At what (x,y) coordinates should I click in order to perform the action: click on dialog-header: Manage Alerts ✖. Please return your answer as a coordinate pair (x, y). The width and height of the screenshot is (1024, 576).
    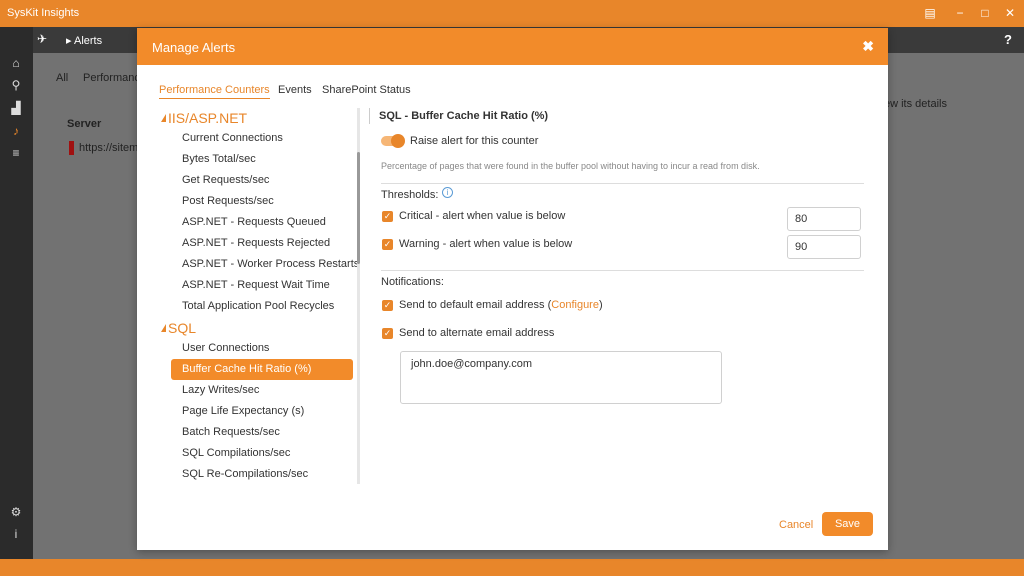
    Looking at the image, I should click on (512, 46).